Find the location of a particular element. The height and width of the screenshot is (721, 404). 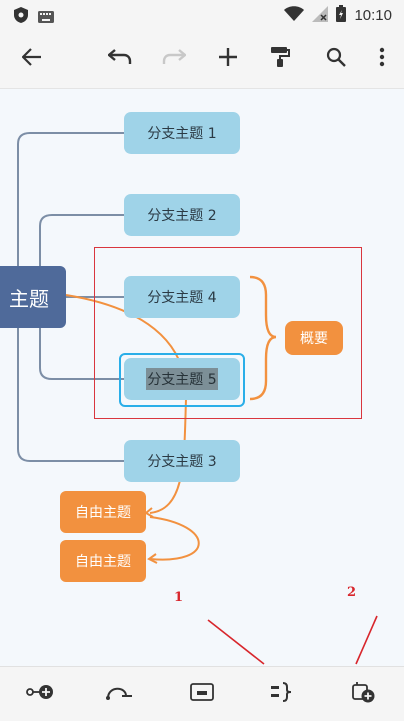

undo-icon is located at coordinates (119, 59).